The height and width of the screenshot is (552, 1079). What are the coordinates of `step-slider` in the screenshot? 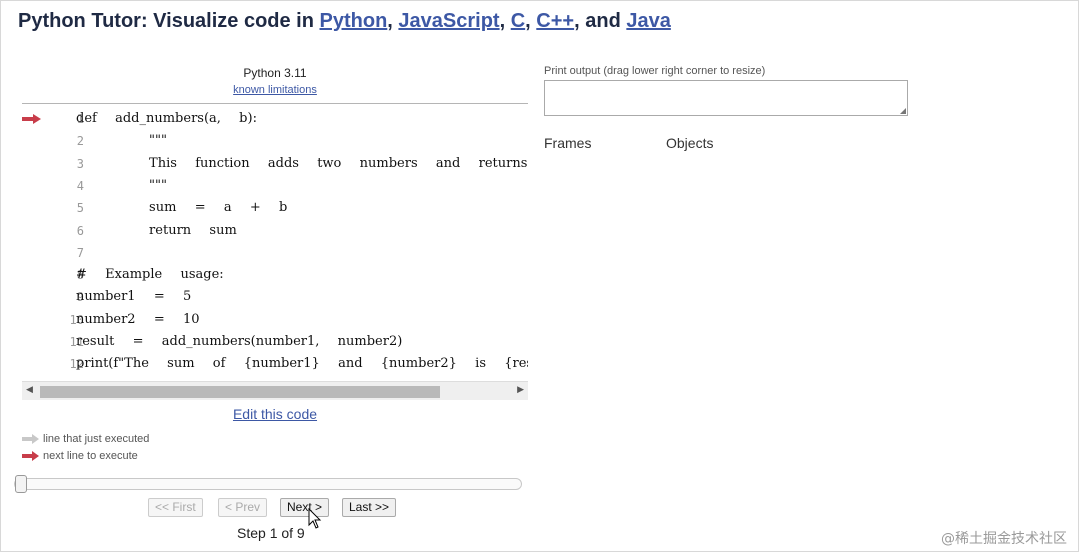 It's located at (268, 484).